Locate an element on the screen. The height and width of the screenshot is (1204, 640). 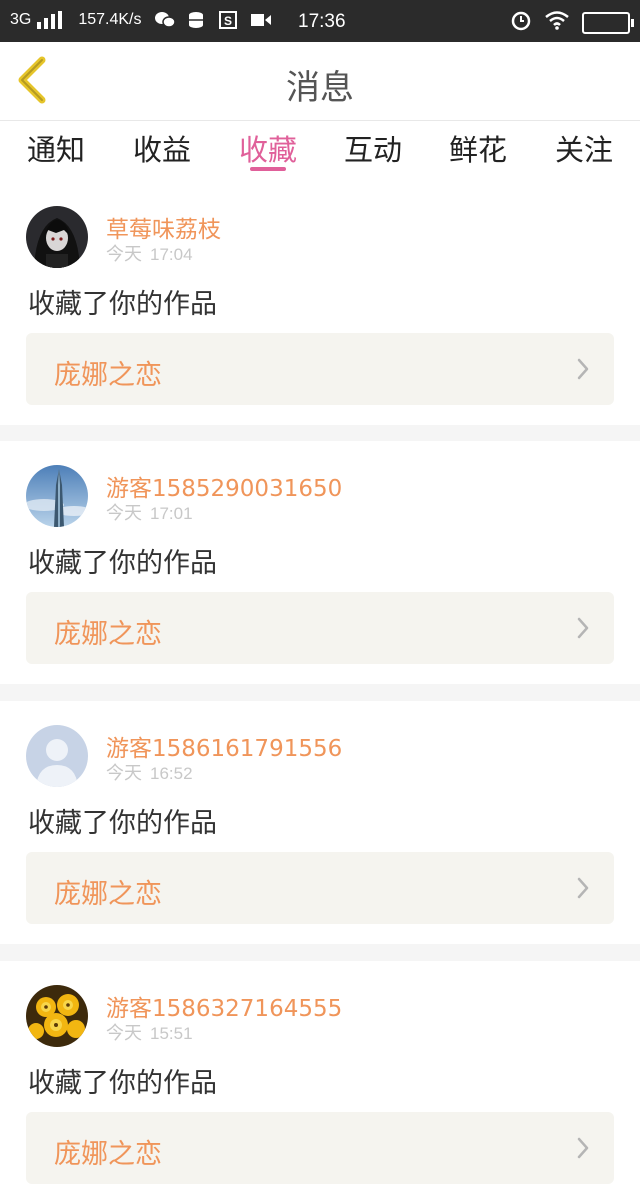
page-title: 消息 is located at coordinates (320, 88).